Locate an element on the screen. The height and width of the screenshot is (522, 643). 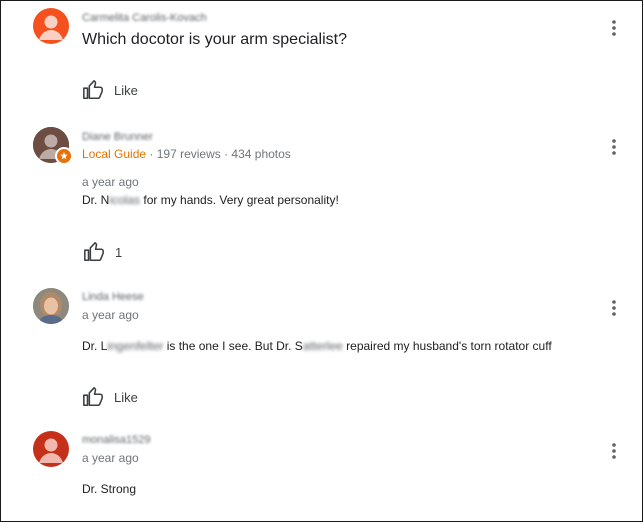
redacted-text: atterlee is located at coordinates (322, 346).